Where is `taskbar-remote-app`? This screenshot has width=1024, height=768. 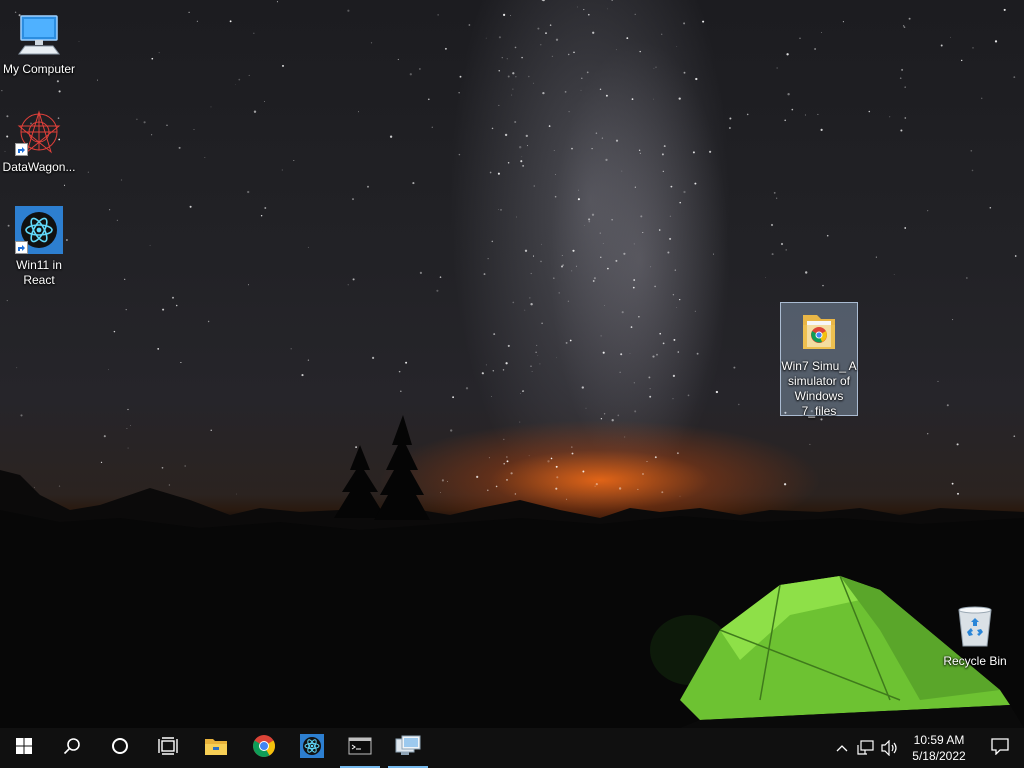
taskbar-remote-app is located at coordinates (408, 748).